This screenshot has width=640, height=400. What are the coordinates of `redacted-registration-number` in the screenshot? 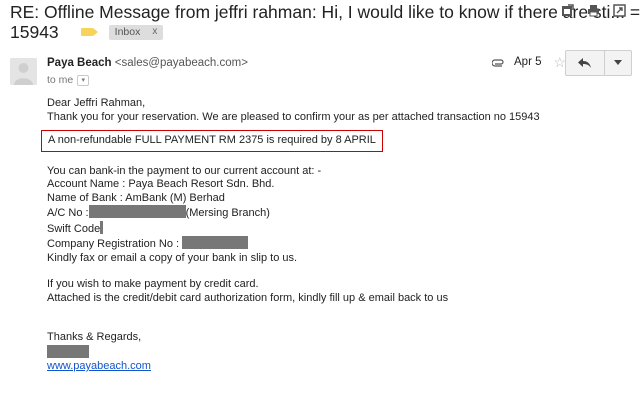 It's located at (215, 242).